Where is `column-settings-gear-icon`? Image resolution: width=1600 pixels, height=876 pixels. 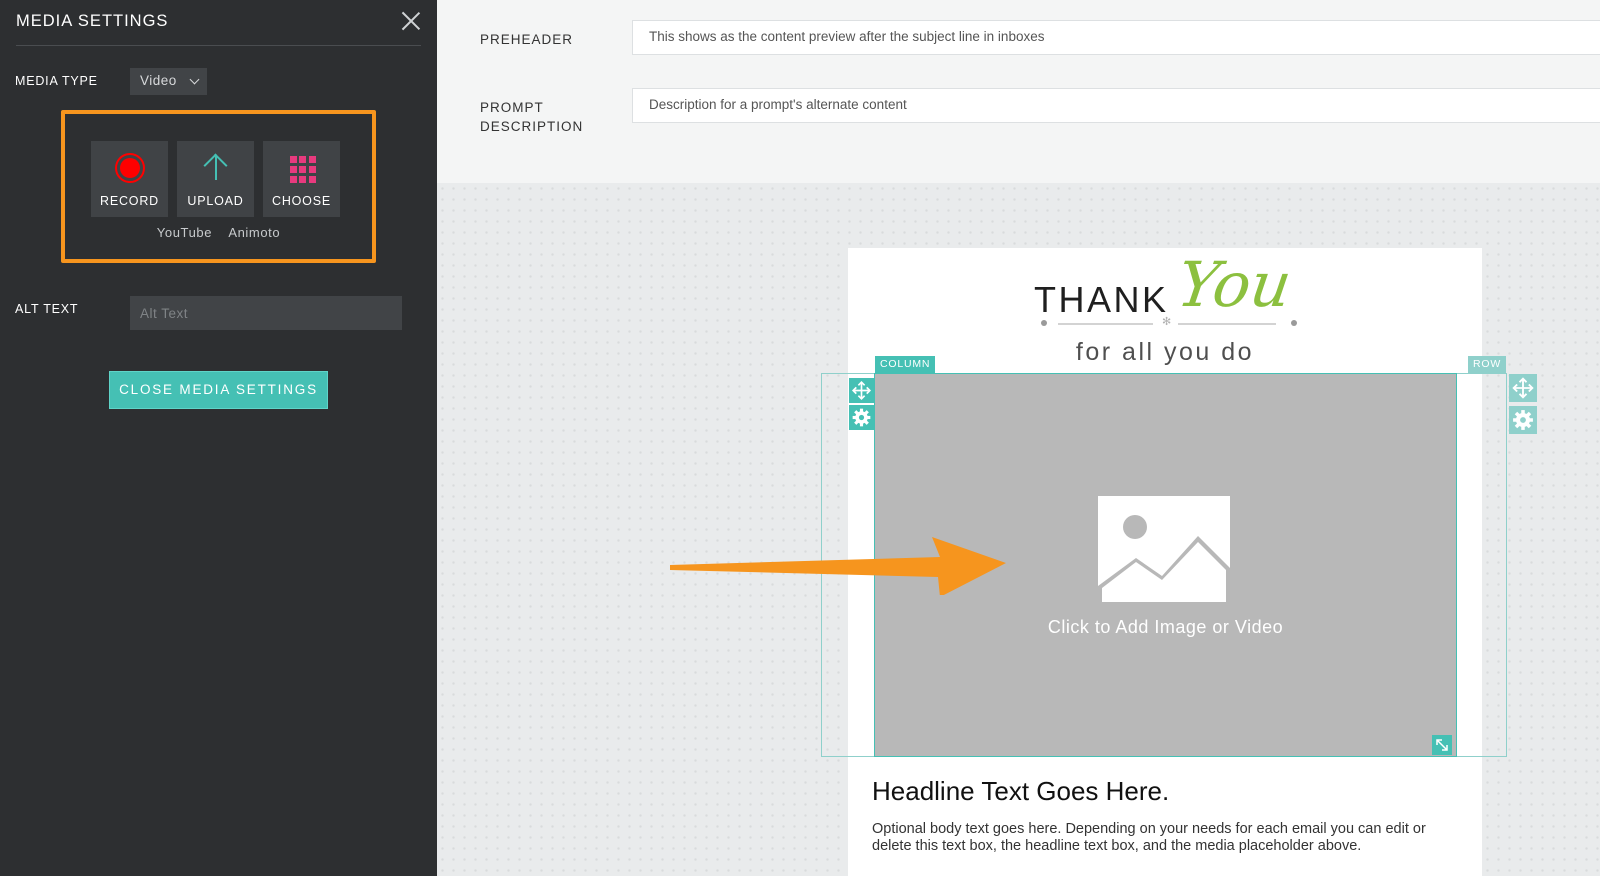 column-settings-gear-icon is located at coordinates (861, 417).